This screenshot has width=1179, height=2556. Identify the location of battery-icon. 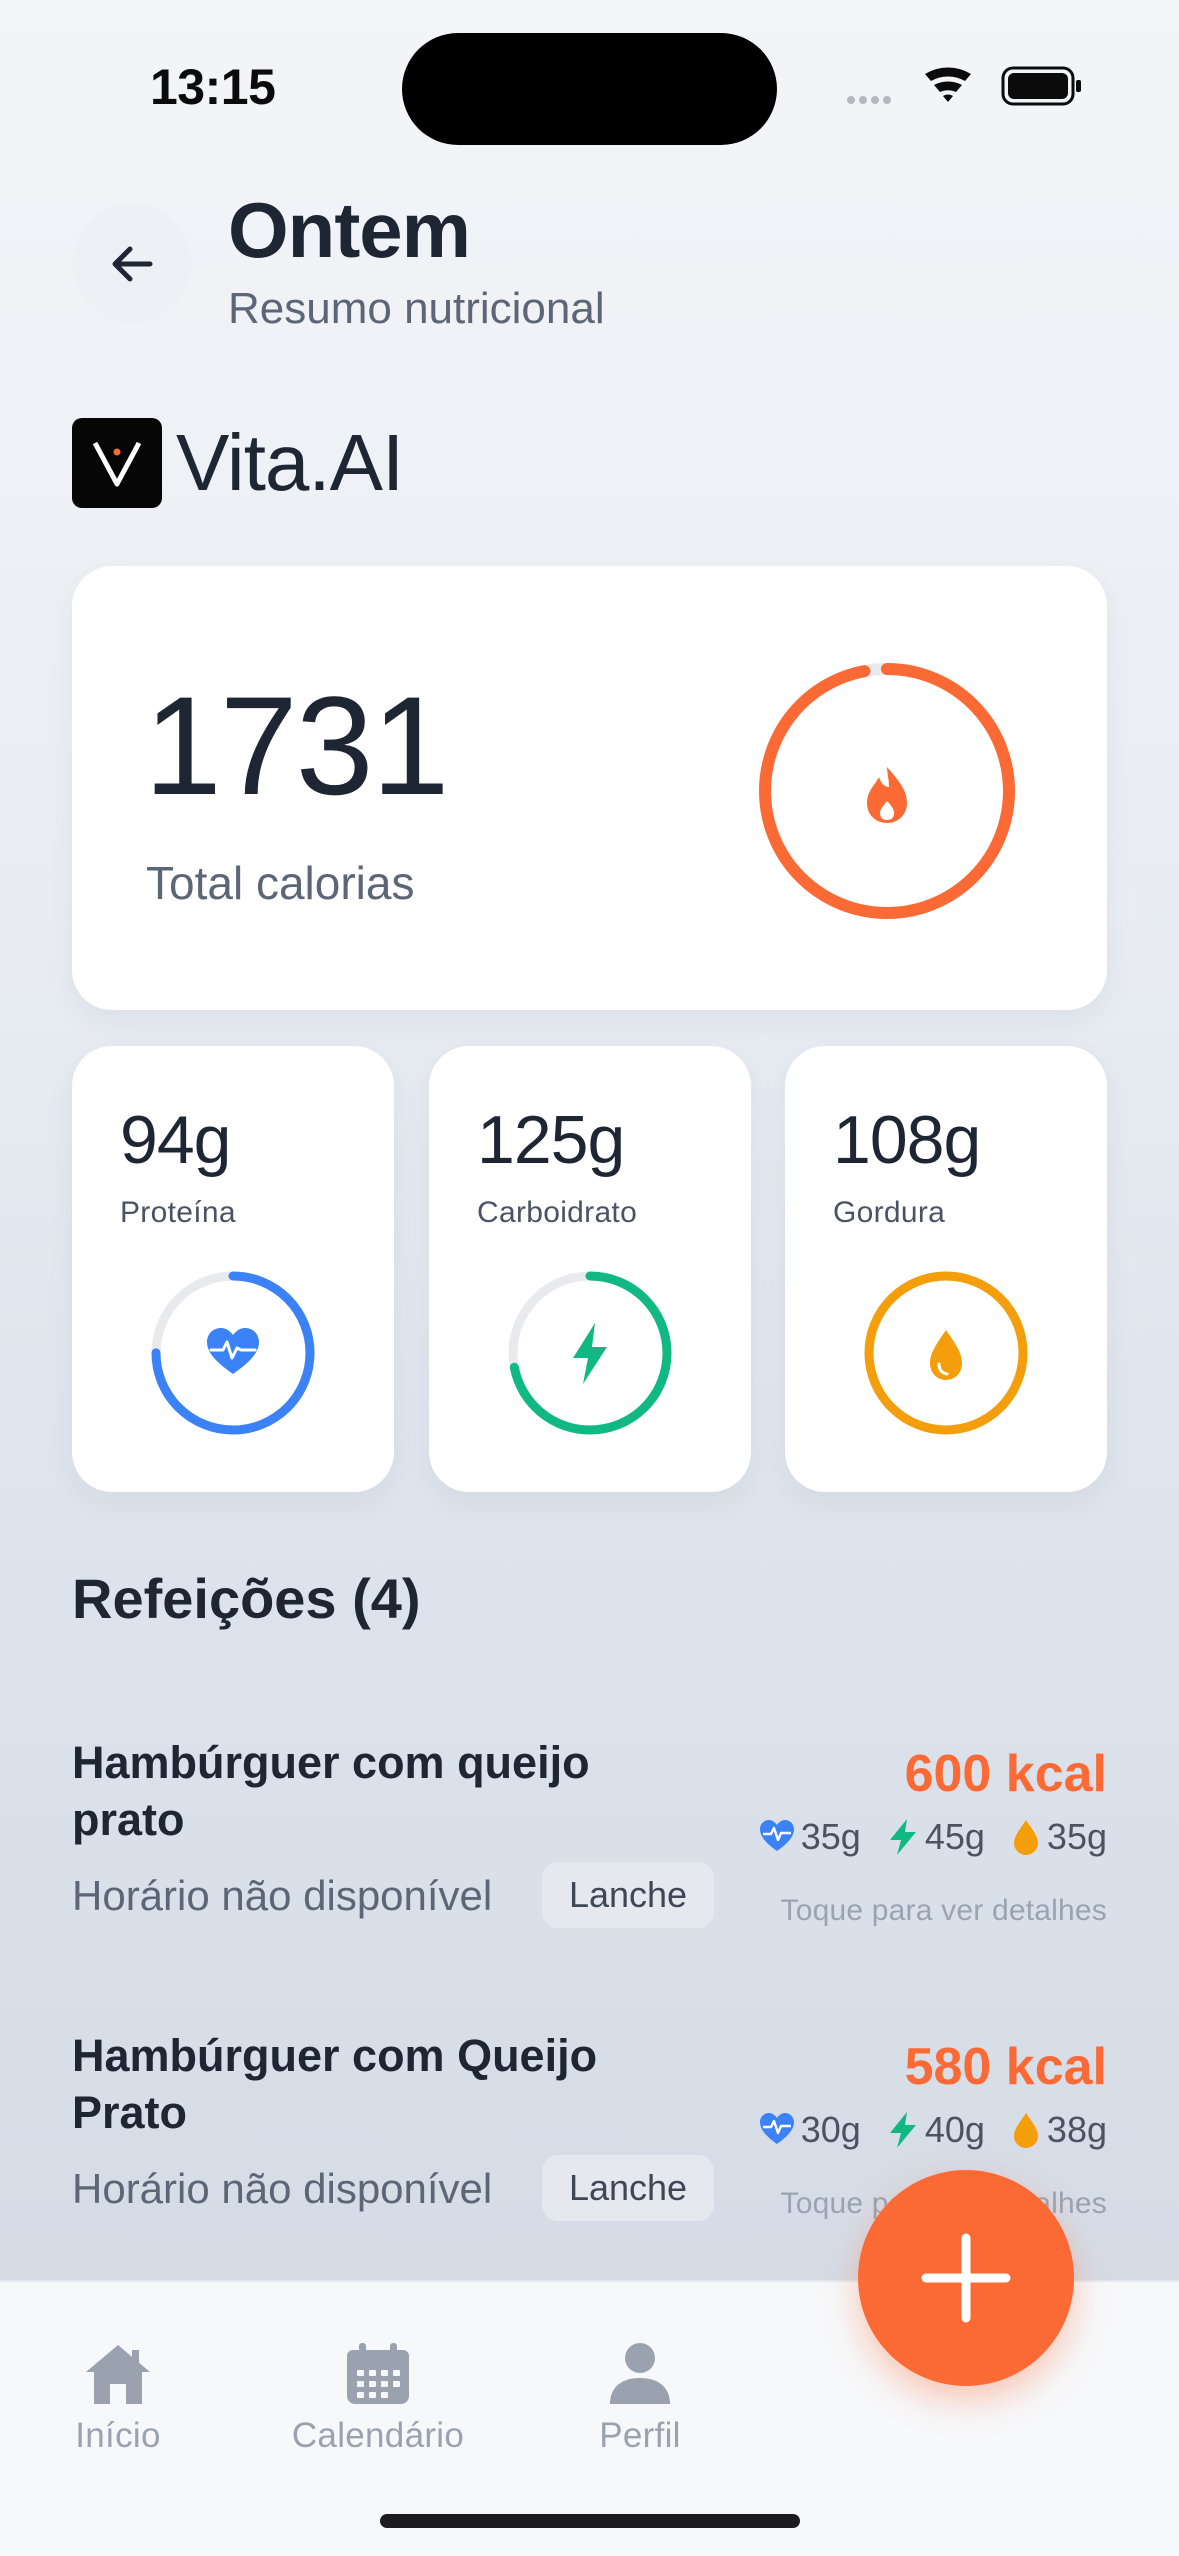
(1041, 86).